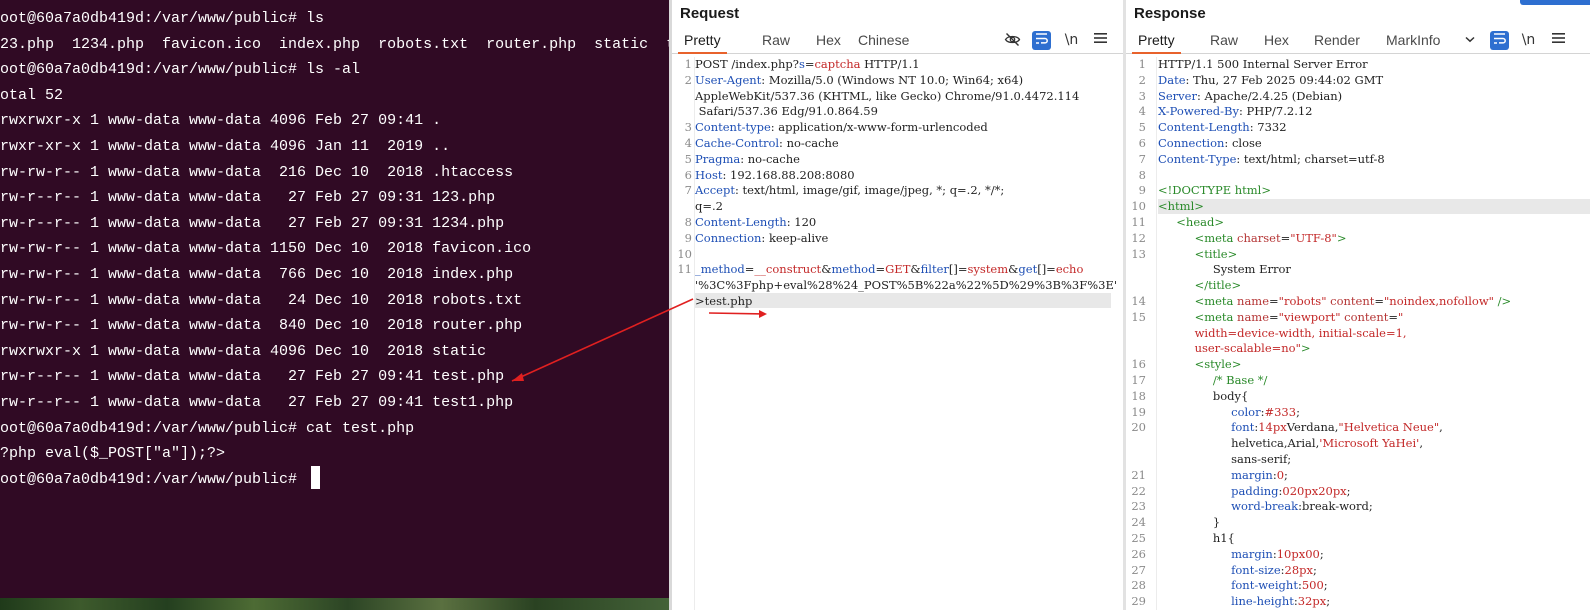  Describe the element at coordinates (1374, 334) in the screenshot. I see `line-content: width=device-width, initial-scale=1,` at that location.